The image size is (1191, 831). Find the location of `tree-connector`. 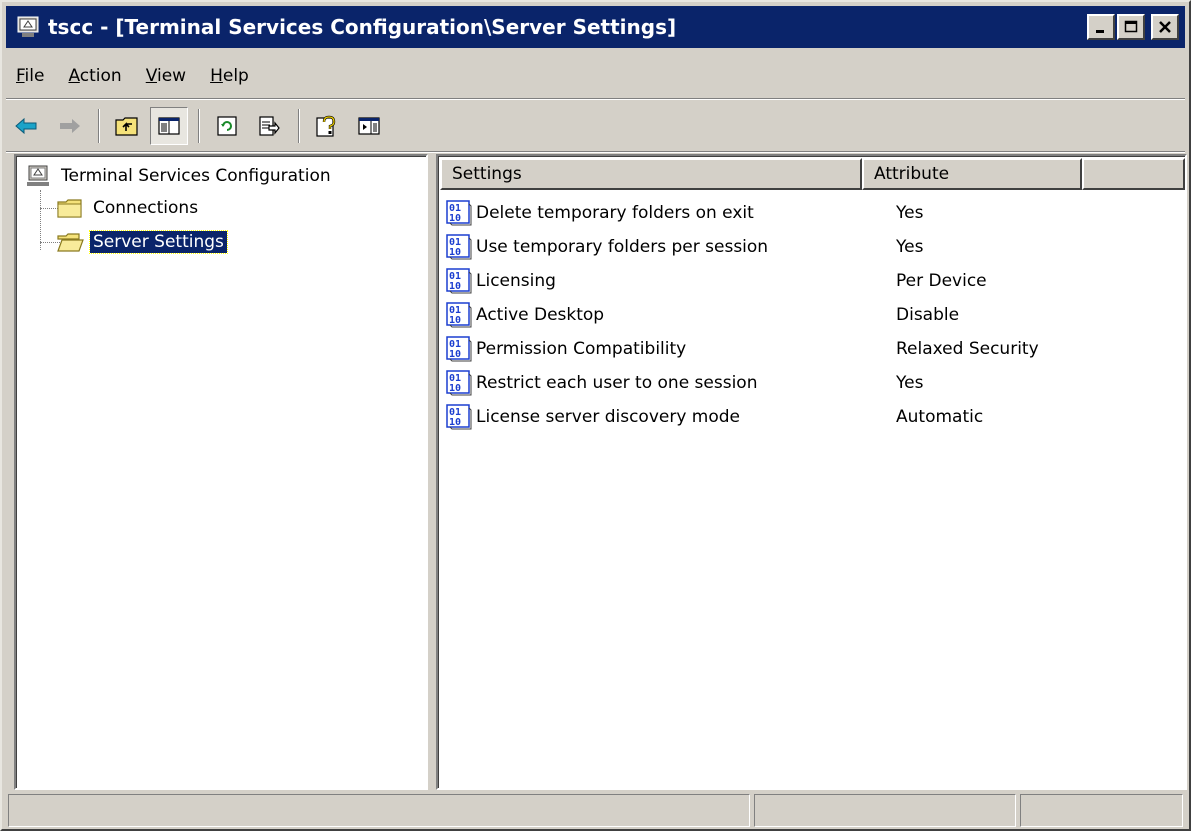

tree-connector is located at coordinates (40, 220).